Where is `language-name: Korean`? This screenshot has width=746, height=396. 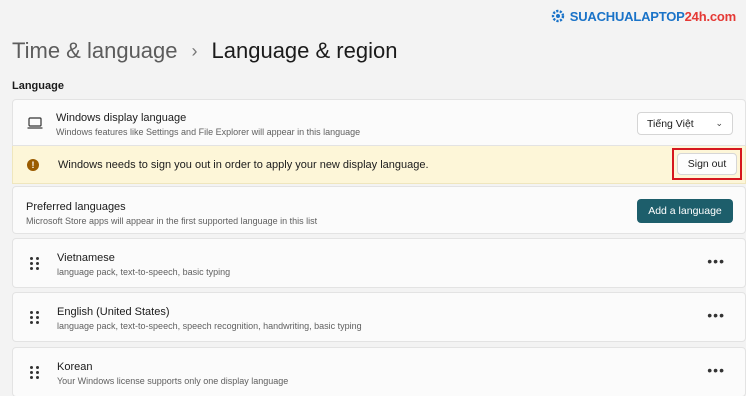
language-name: Korean is located at coordinates (75, 367).